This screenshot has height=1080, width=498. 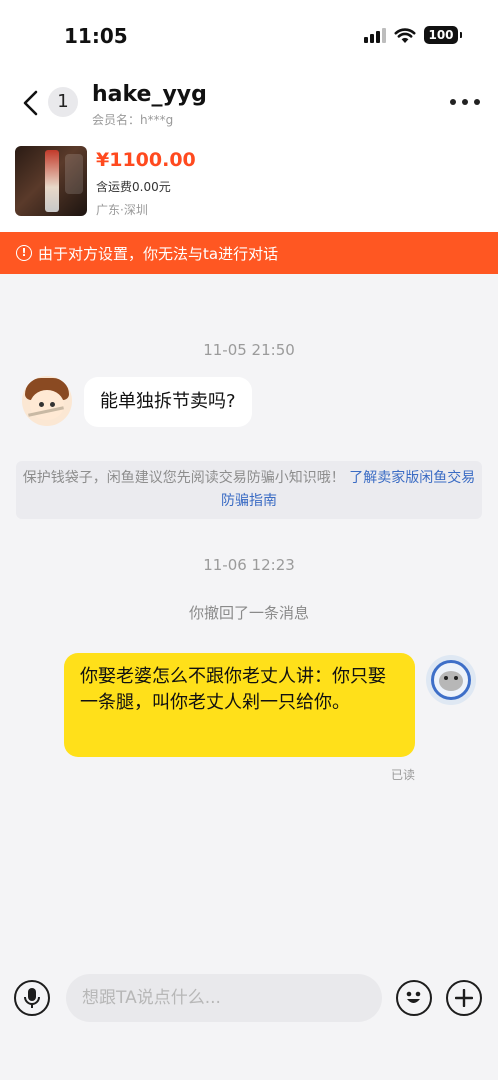 What do you see at coordinates (24, 253) in the screenshot?
I see `alert-icon: !` at bounding box center [24, 253].